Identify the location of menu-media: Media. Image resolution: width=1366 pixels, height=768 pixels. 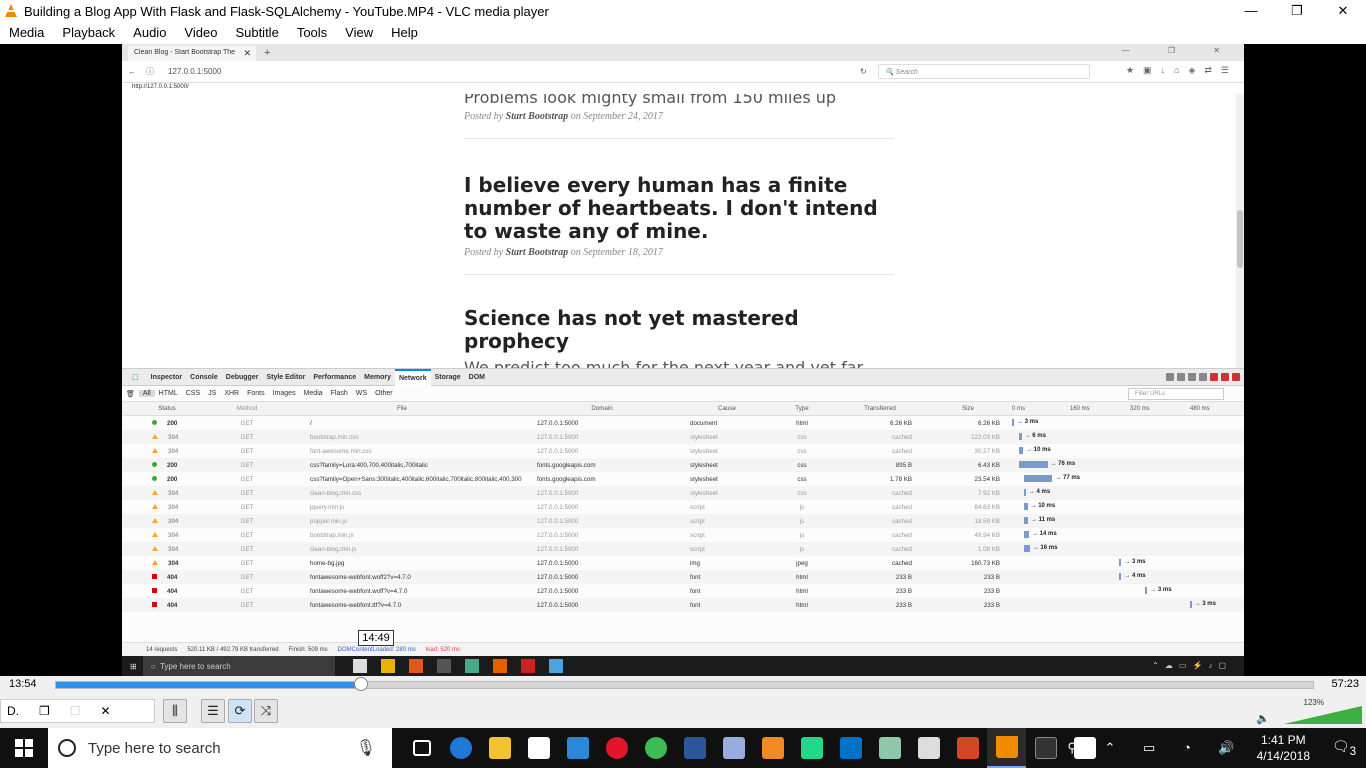
(26, 33).